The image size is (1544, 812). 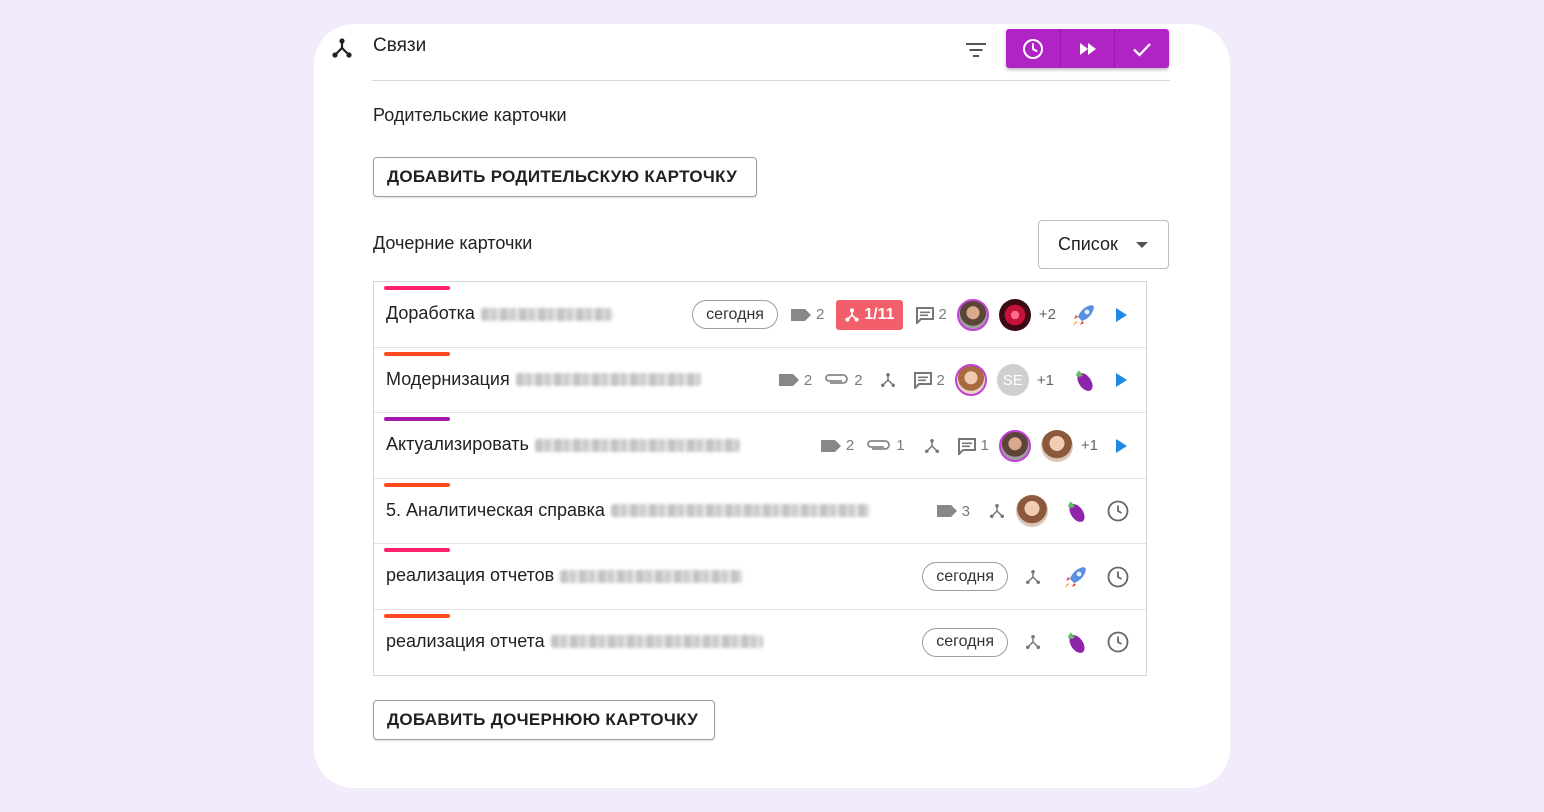 What do you see at coordinates (544, 720) in the screenshot?
I see `add-child-card-button: ДОБАВИТЬ ДОЧЕРНЮЮ КАРТОЧКУ` at bounding box center [544, 720].